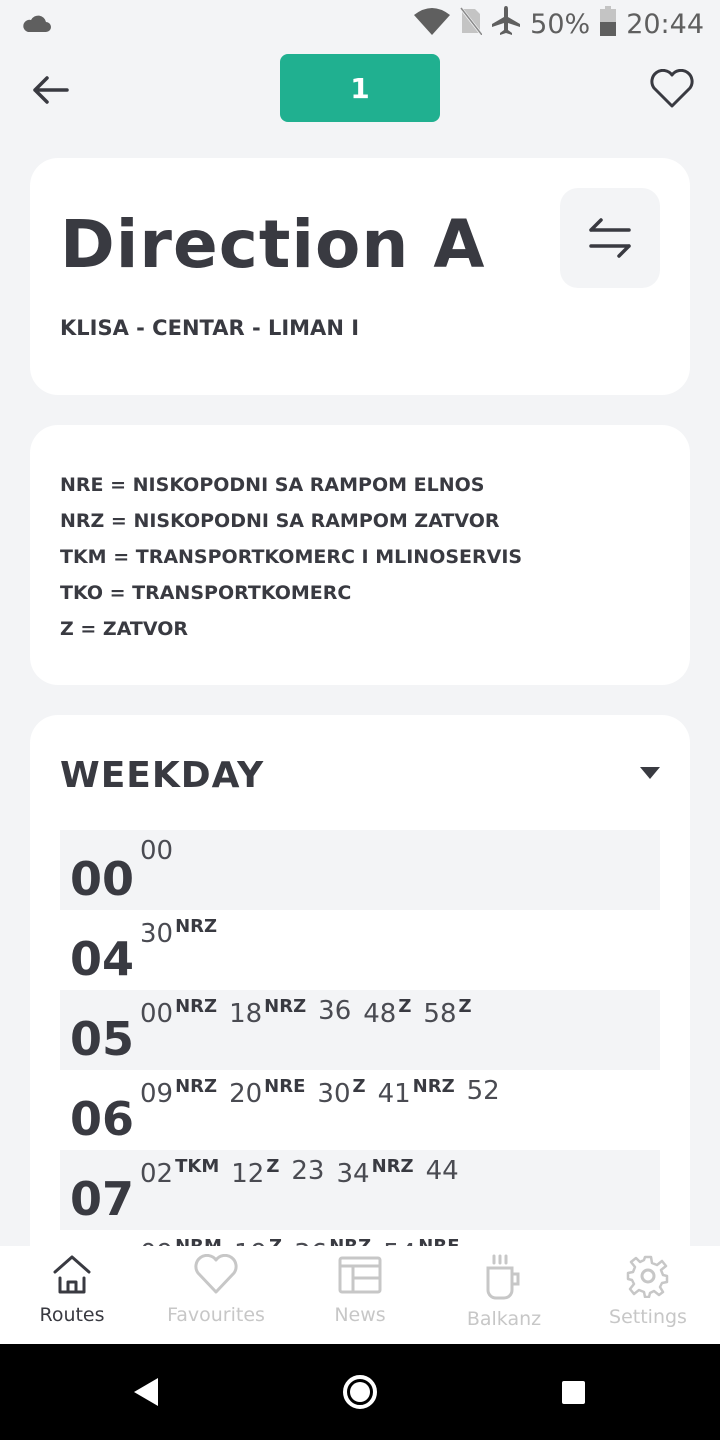  What do you see at coordinates (210, 328) in the screenshot?
I see `direction-stops: KLISA - CENTAR - LIMAN I` at bounding box center [210, 328].